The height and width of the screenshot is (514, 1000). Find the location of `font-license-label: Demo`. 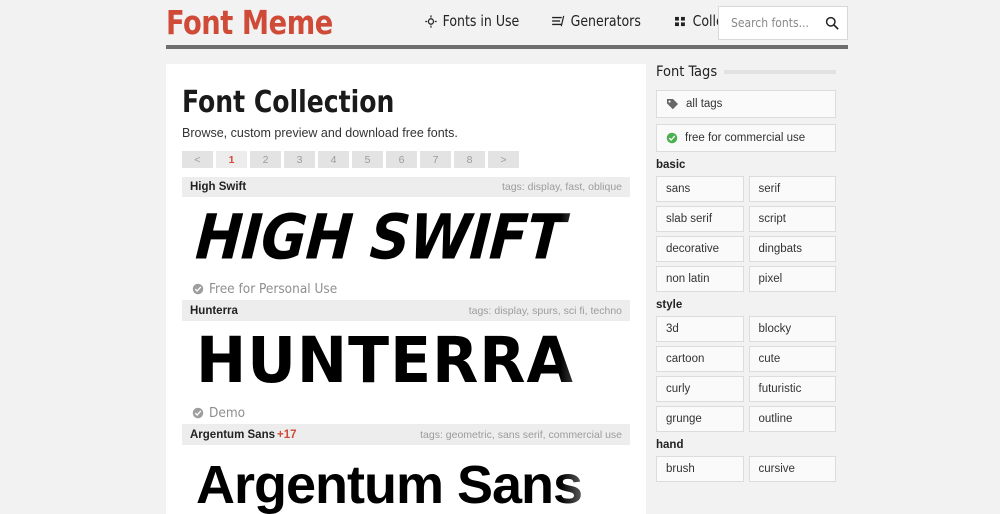

font-license-label: Demo is located at coordinates (227, 412).